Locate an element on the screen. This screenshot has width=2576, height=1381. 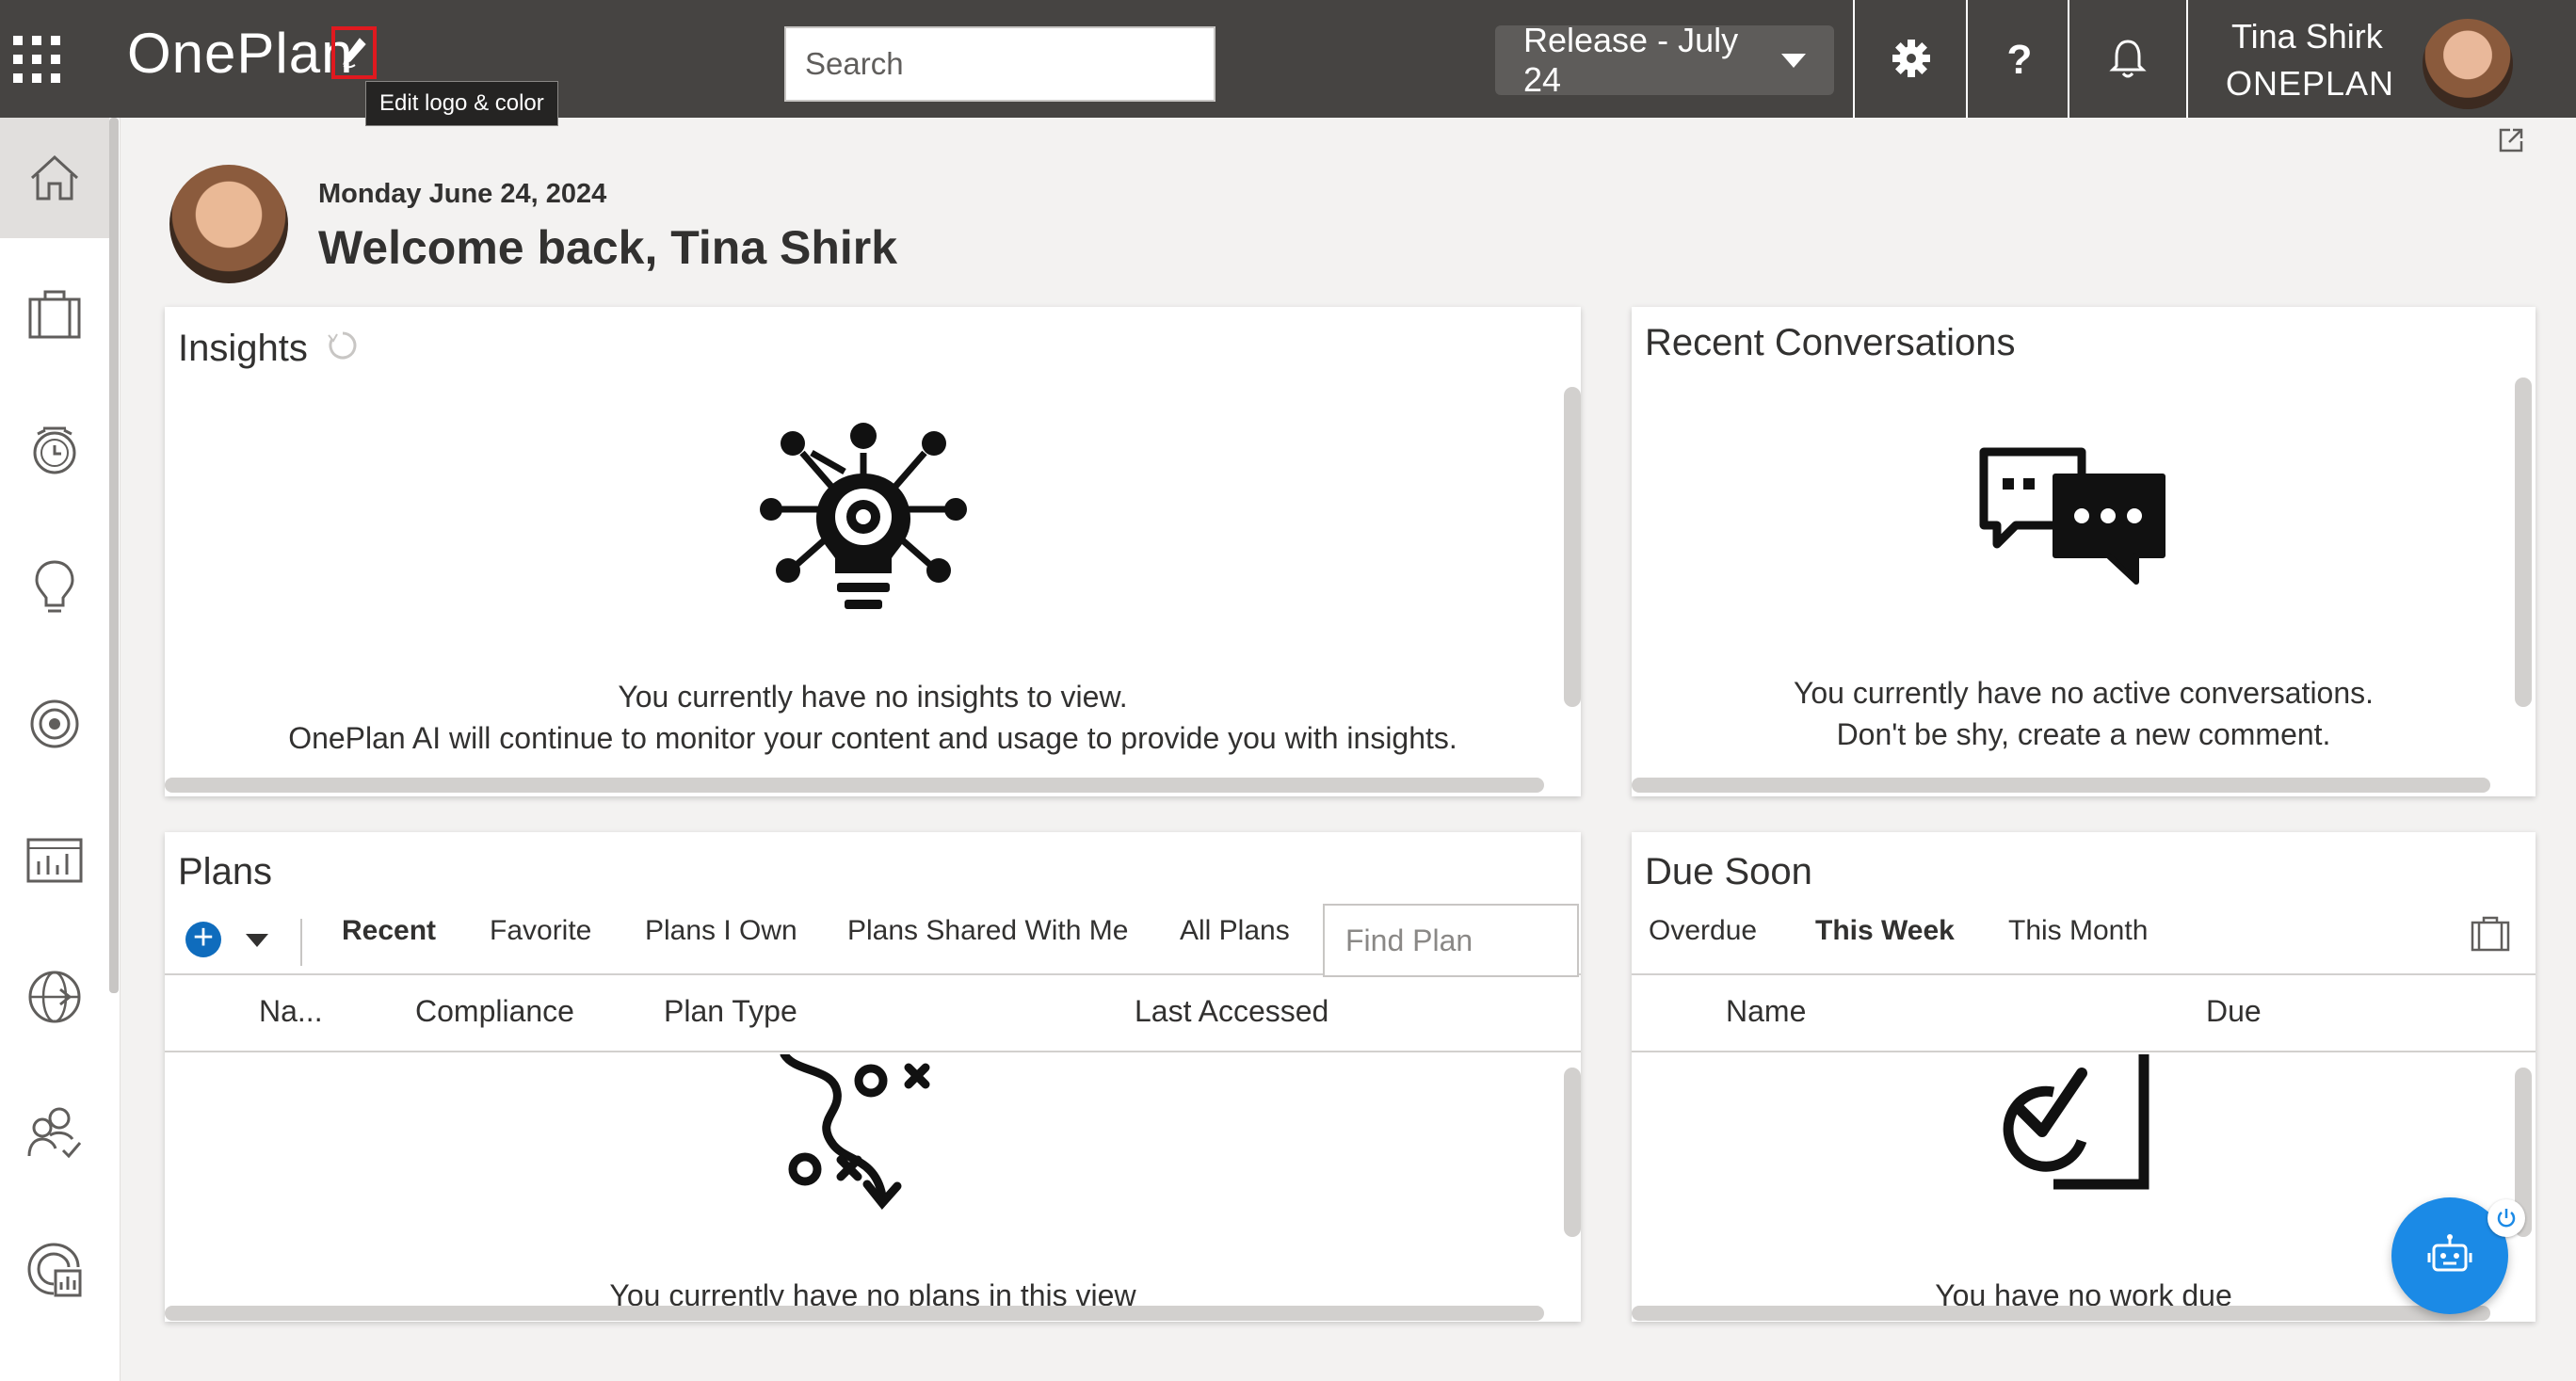
app-launcher-icon is located at coordinates (36, 59).